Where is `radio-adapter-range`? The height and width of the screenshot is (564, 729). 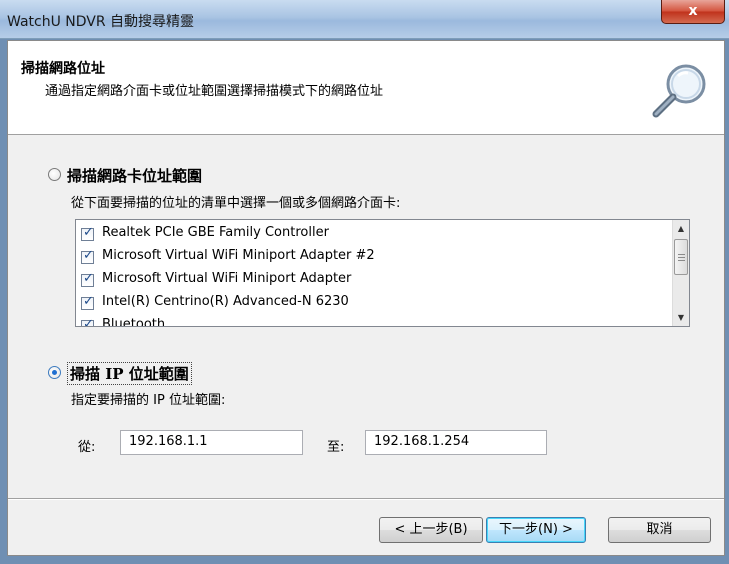
radio-adapter-range is located at coordinates (54, 174).